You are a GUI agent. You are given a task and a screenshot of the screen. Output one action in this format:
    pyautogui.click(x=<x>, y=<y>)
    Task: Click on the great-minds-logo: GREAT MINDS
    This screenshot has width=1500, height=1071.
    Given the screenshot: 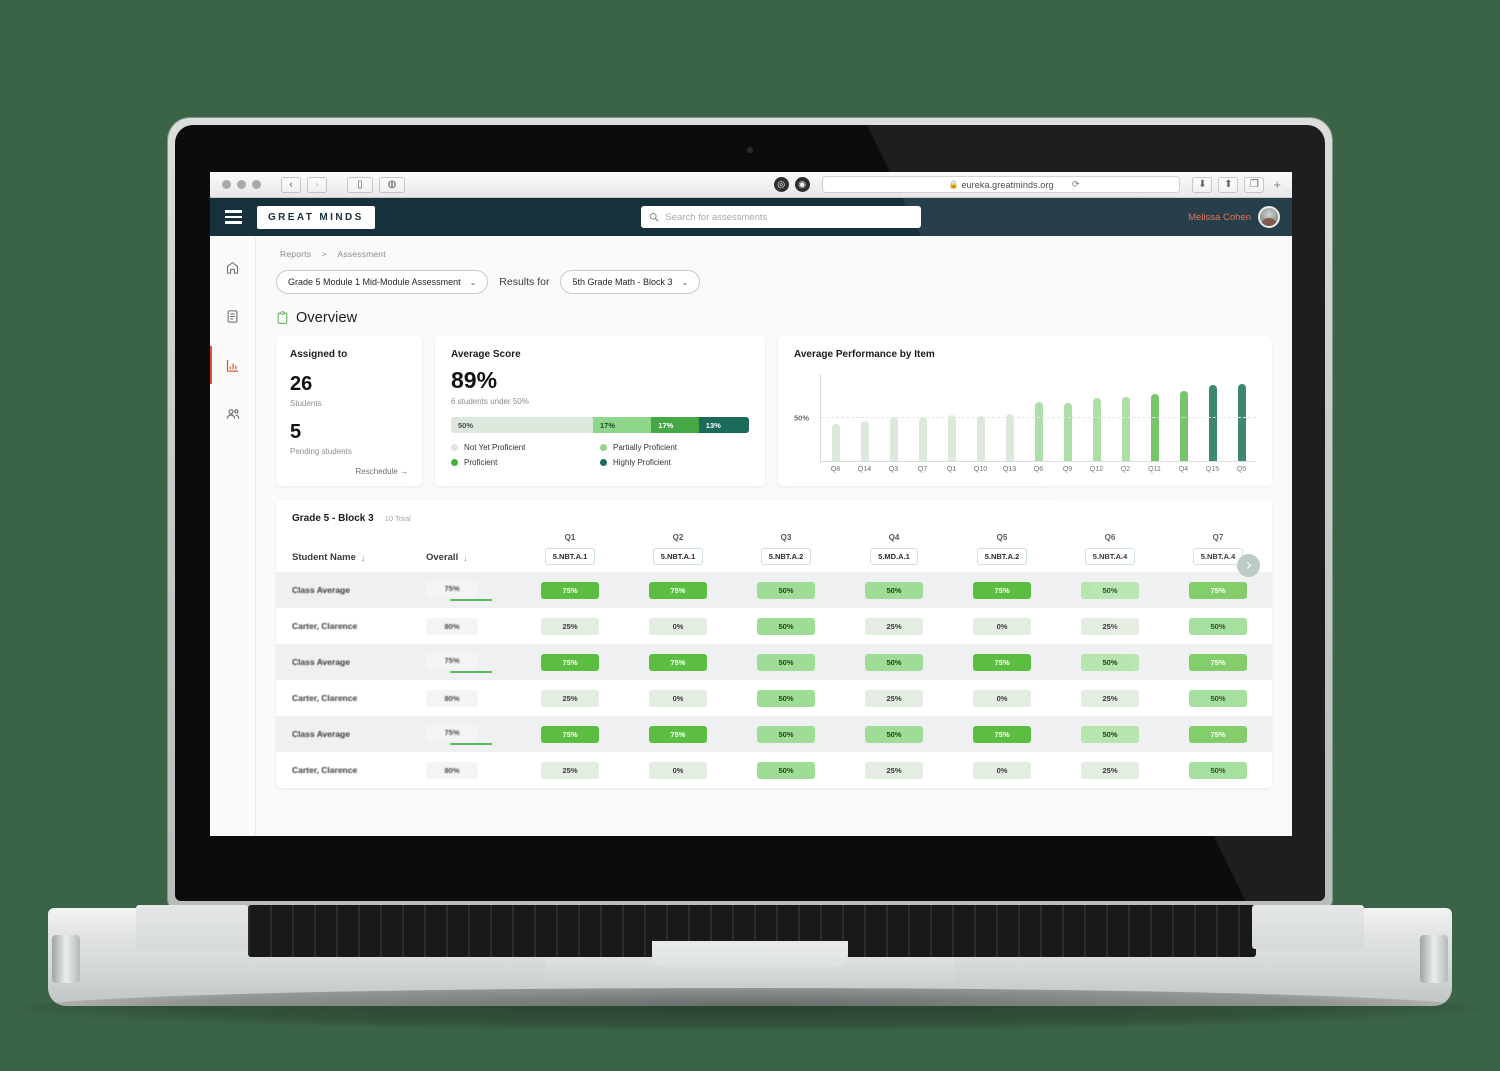 What is the action you would take?
    pyautogui.click(x=316, y=217)
    